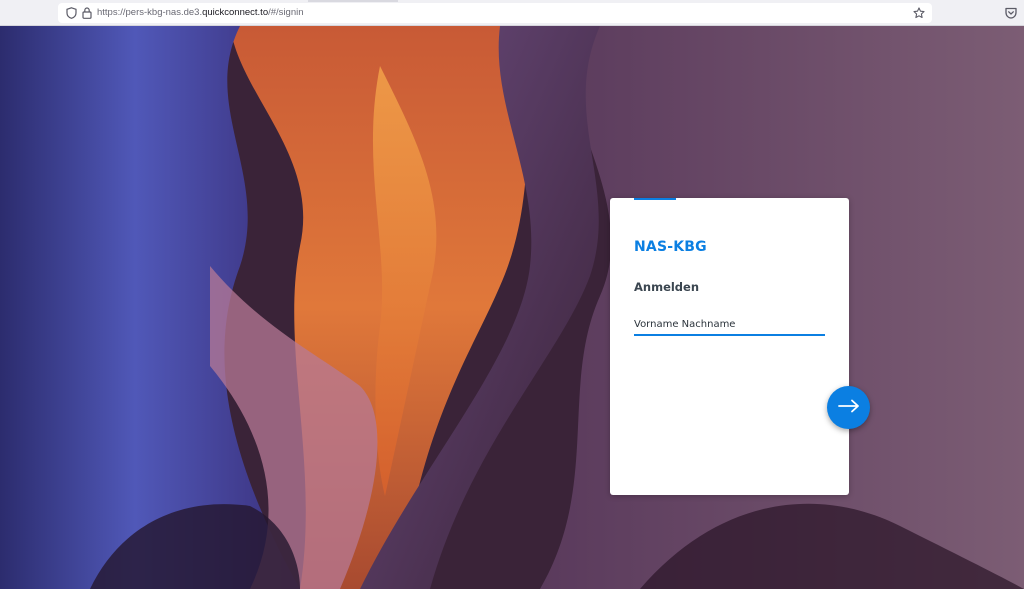 The height and width of the screenshot is (589, 1024). Describe the element at coordinates (729, 346) in the screenshot. I see `login-card: NAS-KBG Anmelden` at that location.